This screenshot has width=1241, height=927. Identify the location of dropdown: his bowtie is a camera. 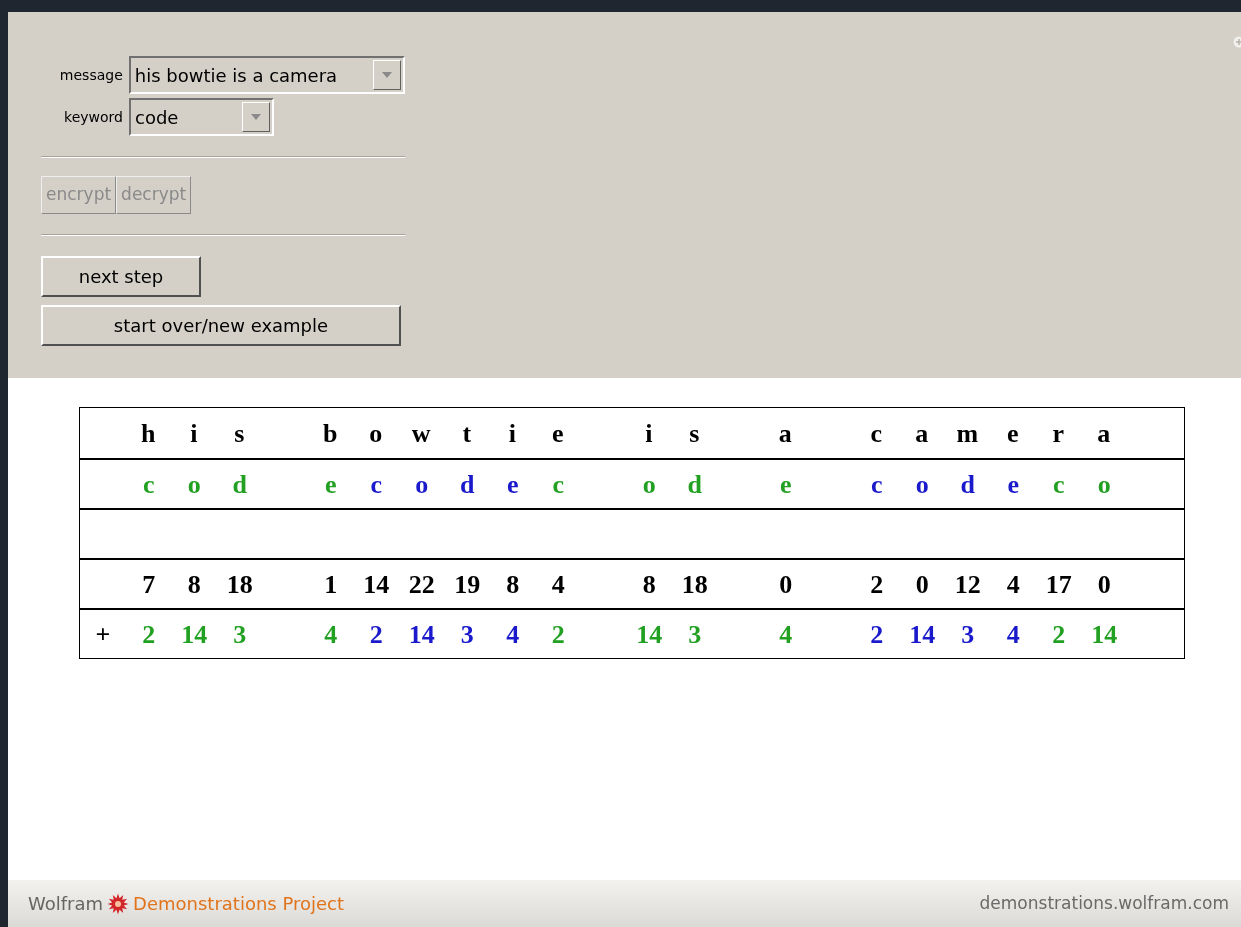
(266, 75).